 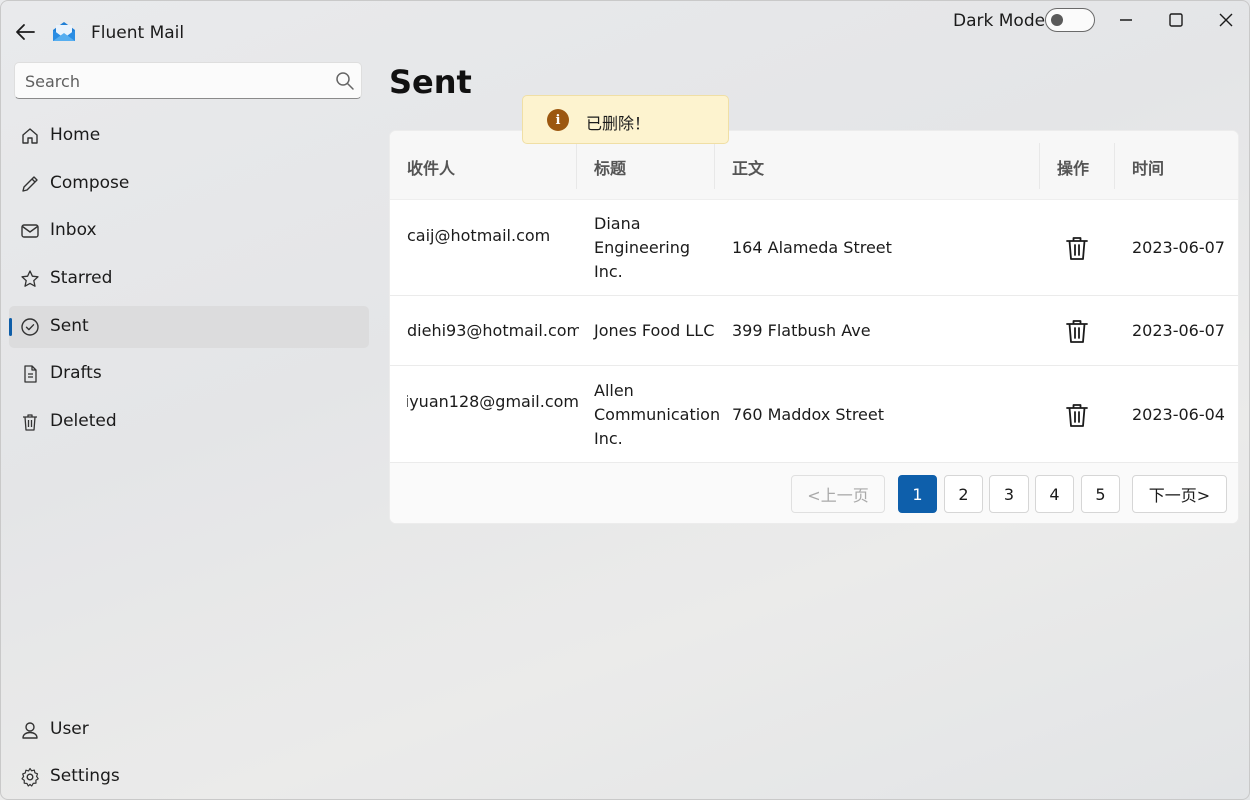 What do you see at coordinates (189, 136) in the screenshot?
I see `sidebar-item-home: Home` at bounding box center [189, 136].